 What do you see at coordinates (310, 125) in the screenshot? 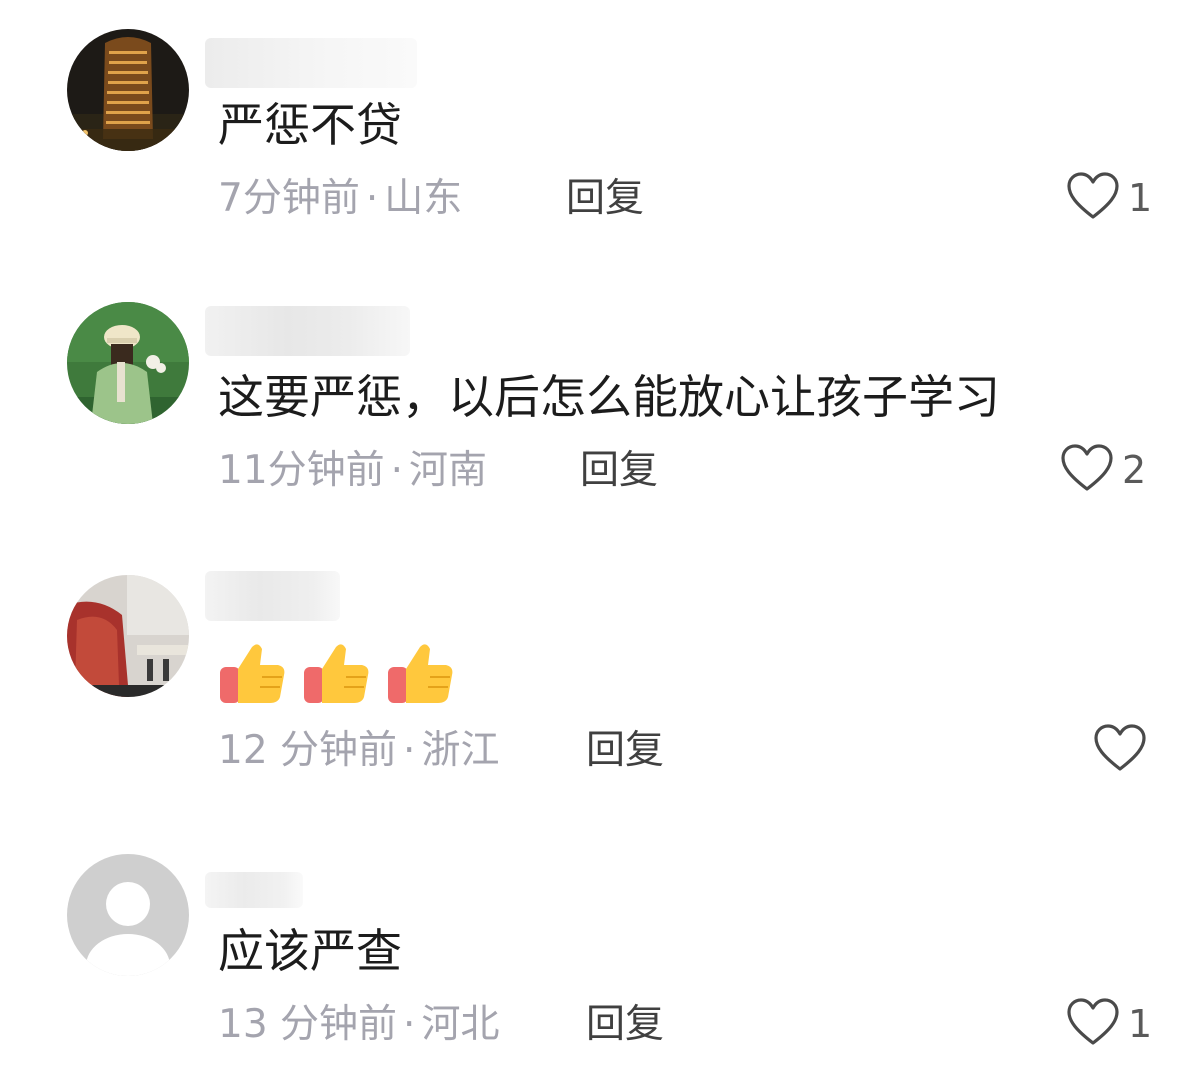
I see `comment-text: 严惩不贷` at bounding box center [310, 125].